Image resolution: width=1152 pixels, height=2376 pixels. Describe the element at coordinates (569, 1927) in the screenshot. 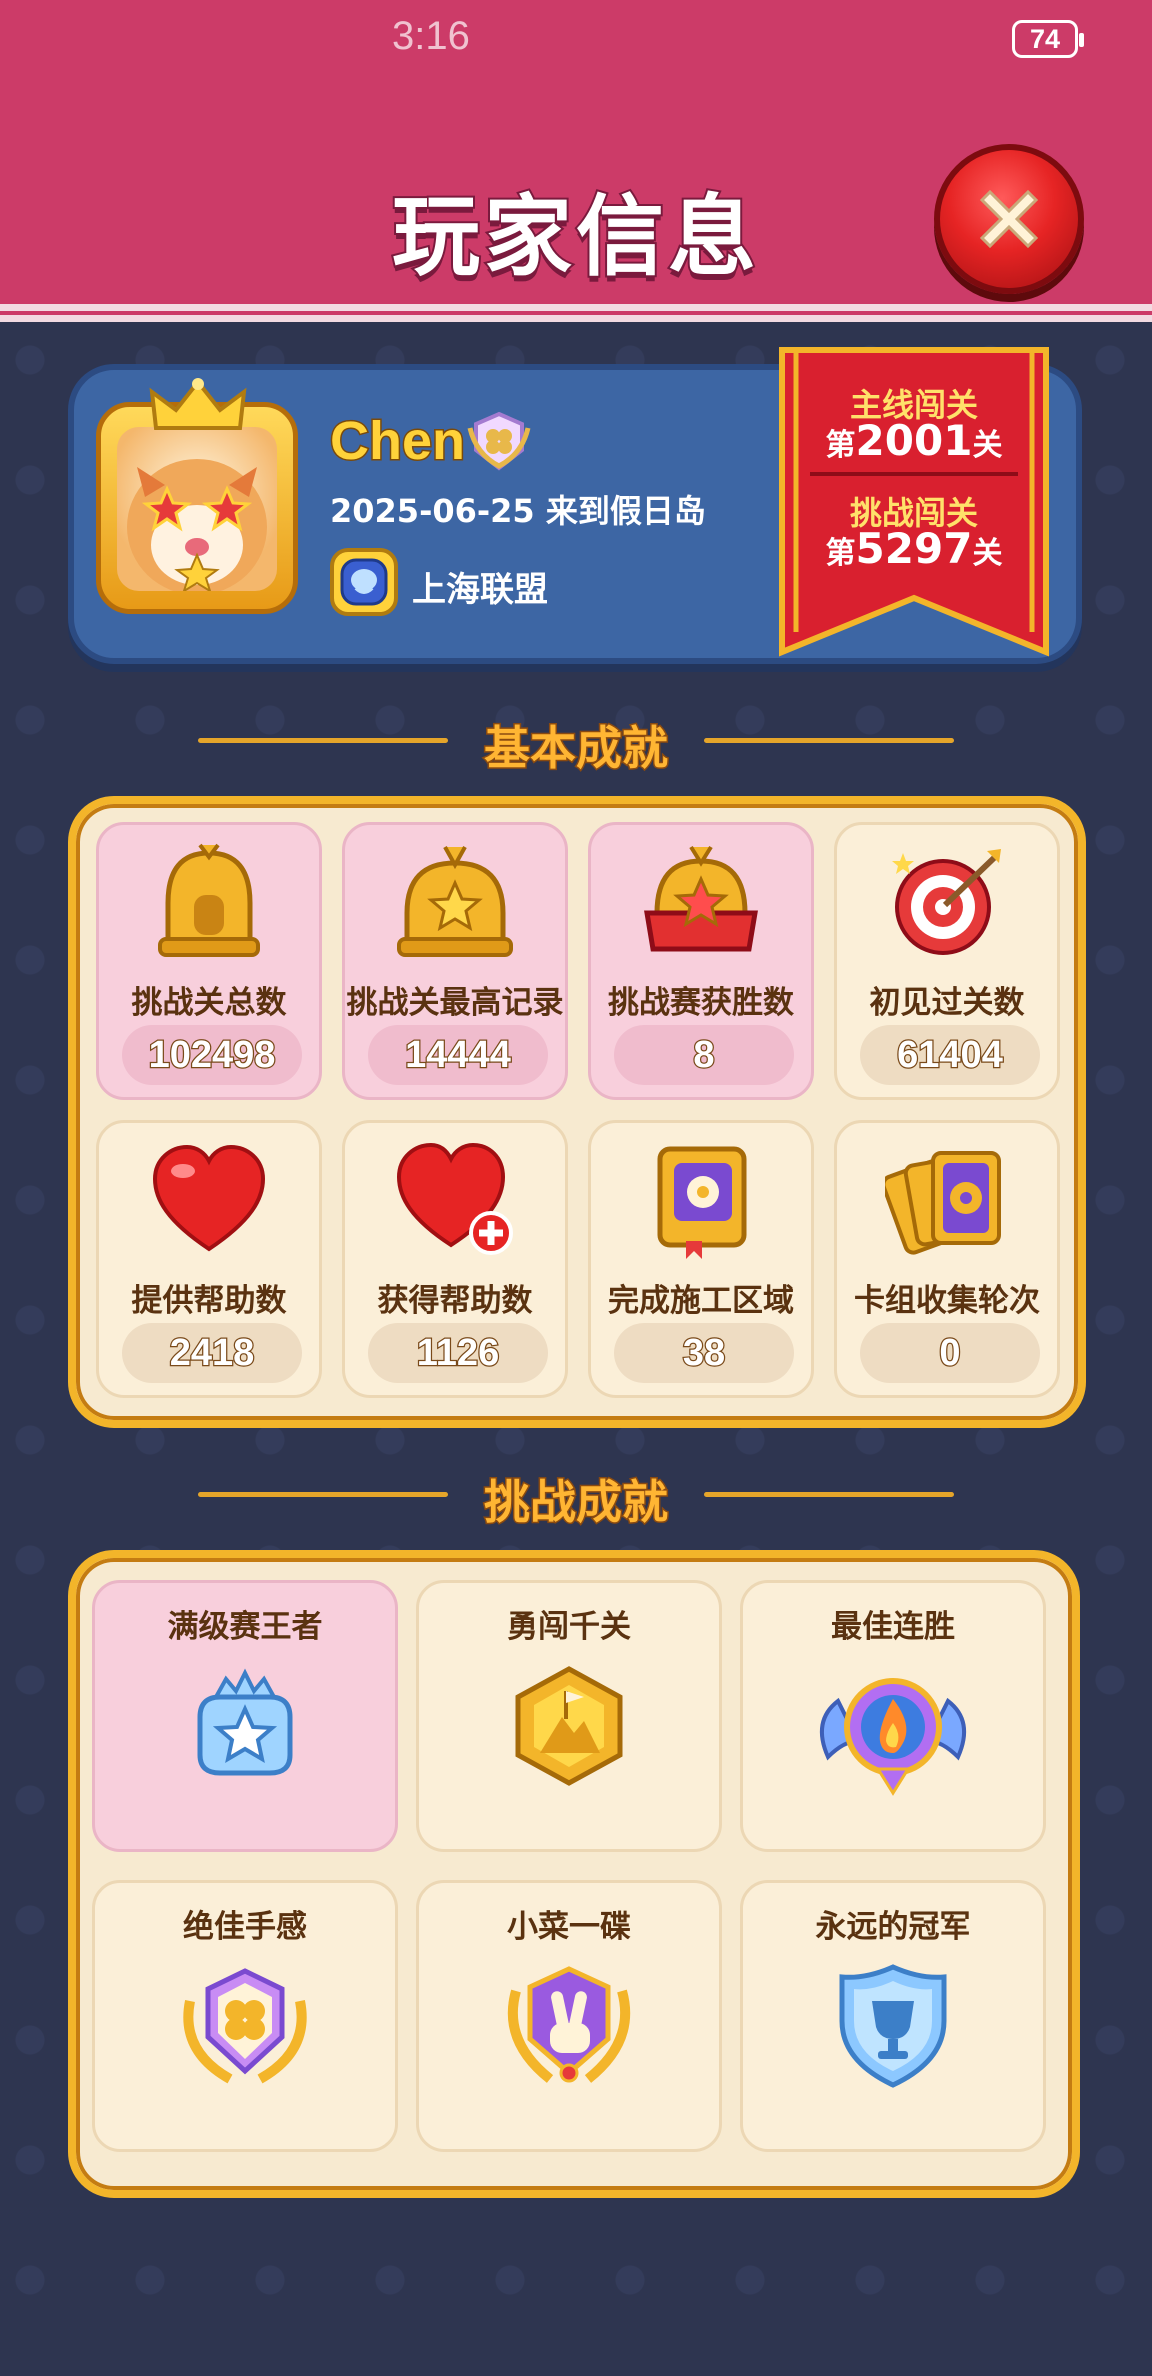

I see `achievement-label: 小菜一碟` at that location.